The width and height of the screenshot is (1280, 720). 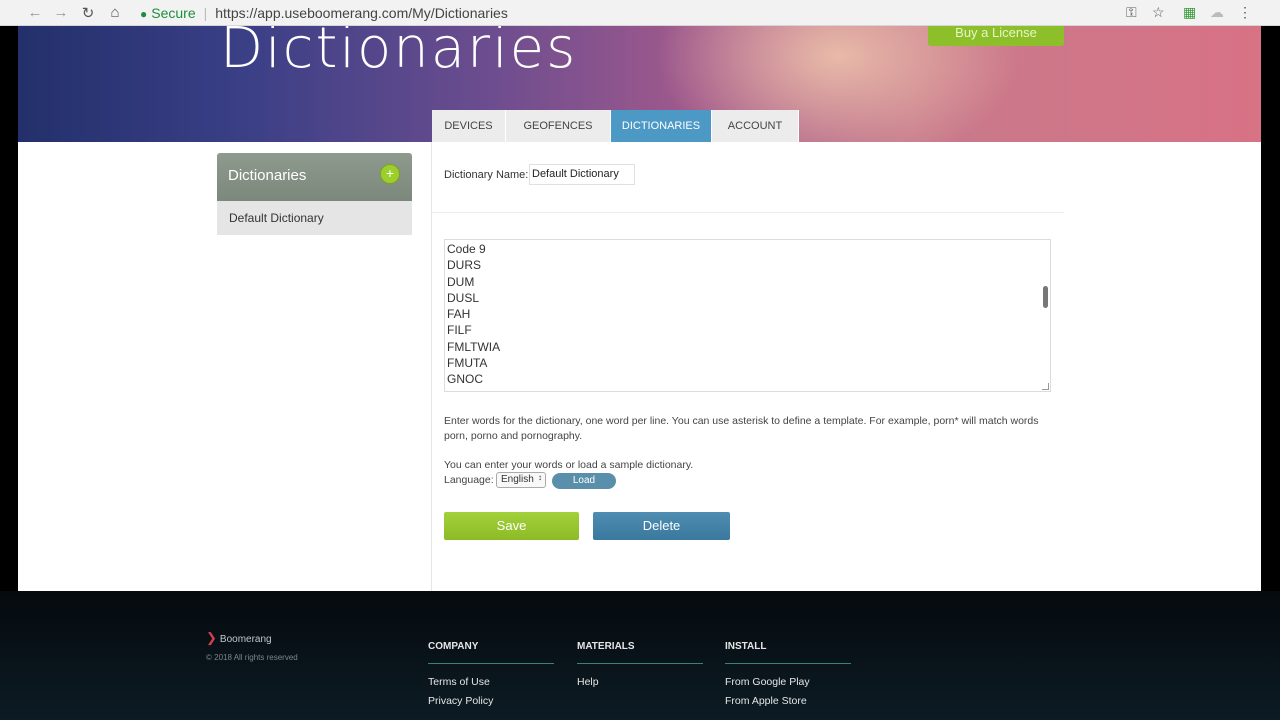 I want to click on brand-name: Boomerang, so click(x=245, y=639).